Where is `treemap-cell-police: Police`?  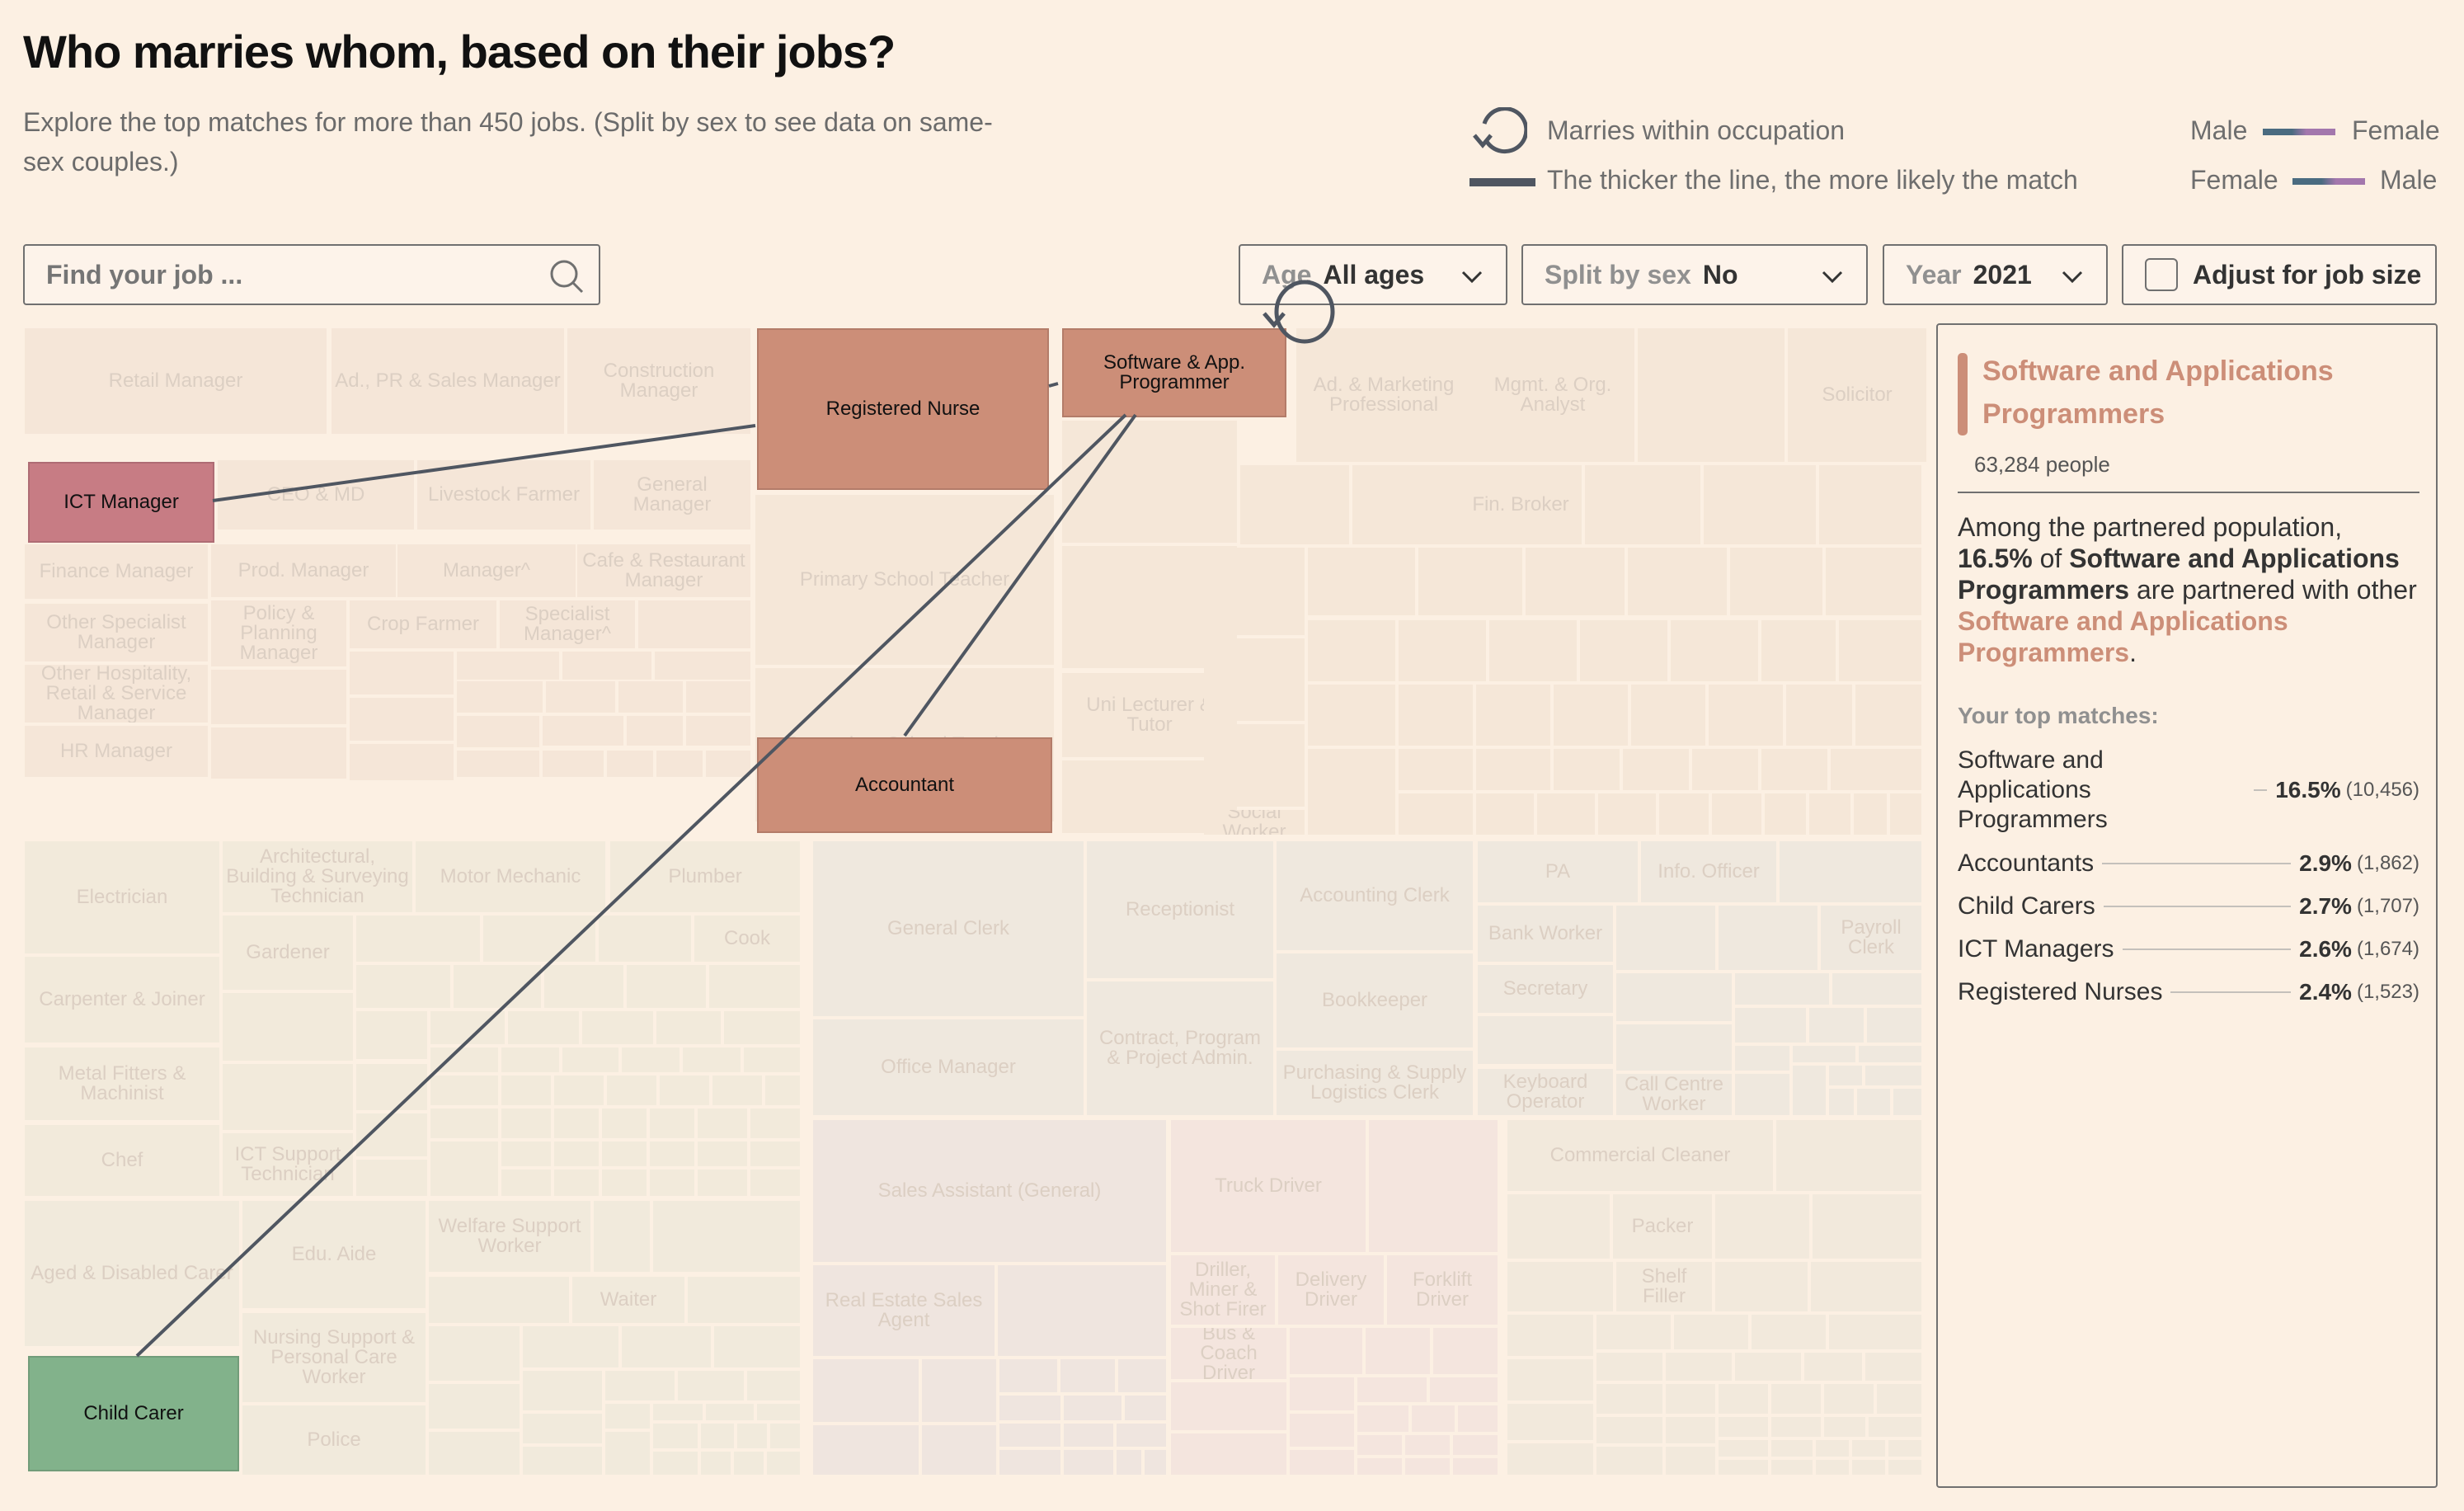
treemap-cell-police: Police is located at coordinates (334, 1440).